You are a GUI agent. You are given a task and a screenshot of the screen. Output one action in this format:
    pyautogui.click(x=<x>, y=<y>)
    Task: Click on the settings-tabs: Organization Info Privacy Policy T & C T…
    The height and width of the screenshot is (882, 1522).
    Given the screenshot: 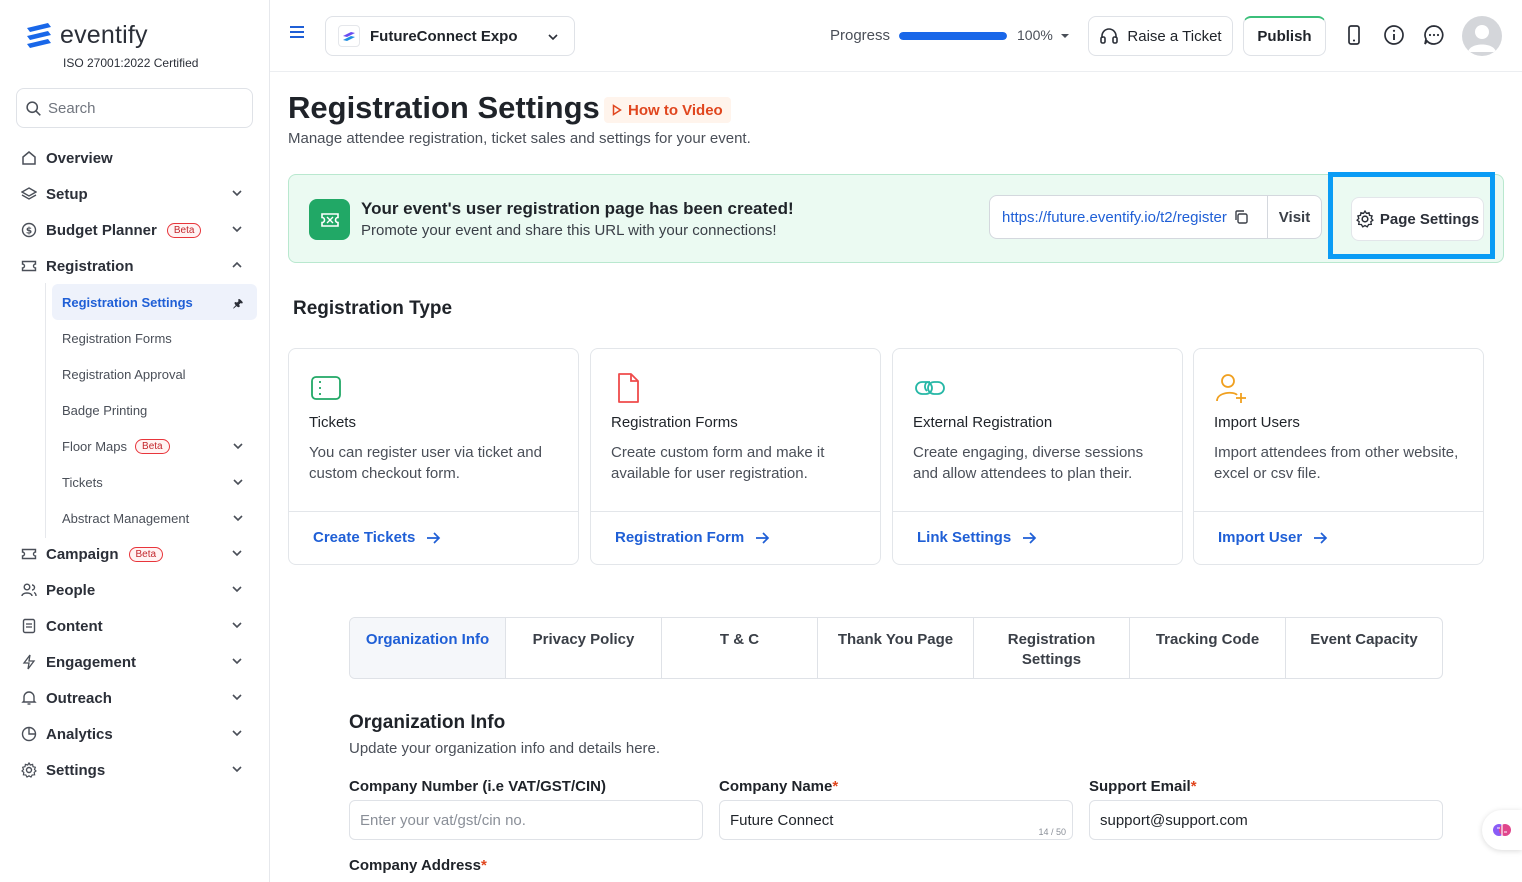 What is the action you would take?
    pyautogui.click(x=896, y=648)
    